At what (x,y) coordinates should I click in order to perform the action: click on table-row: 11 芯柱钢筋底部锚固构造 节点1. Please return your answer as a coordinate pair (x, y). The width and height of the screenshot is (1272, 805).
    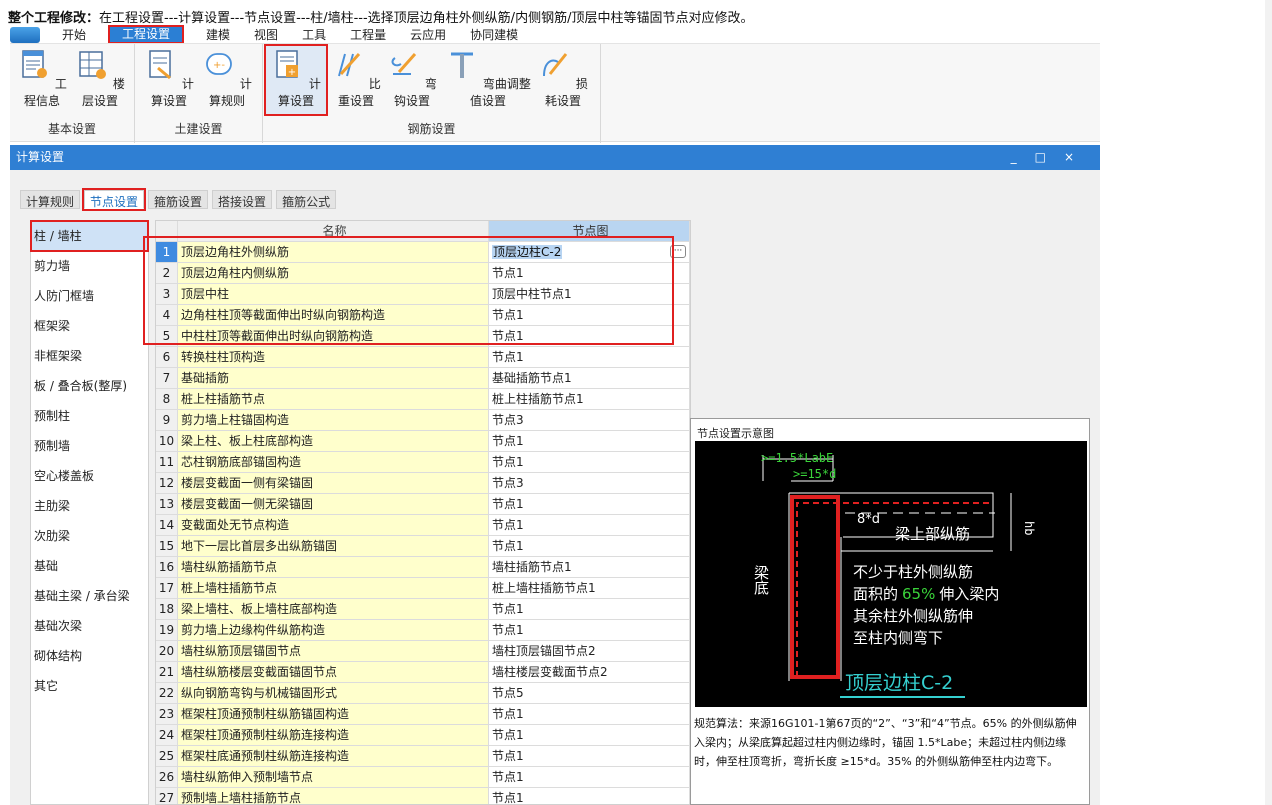
    Looking at the image, I should click on (423, 462).